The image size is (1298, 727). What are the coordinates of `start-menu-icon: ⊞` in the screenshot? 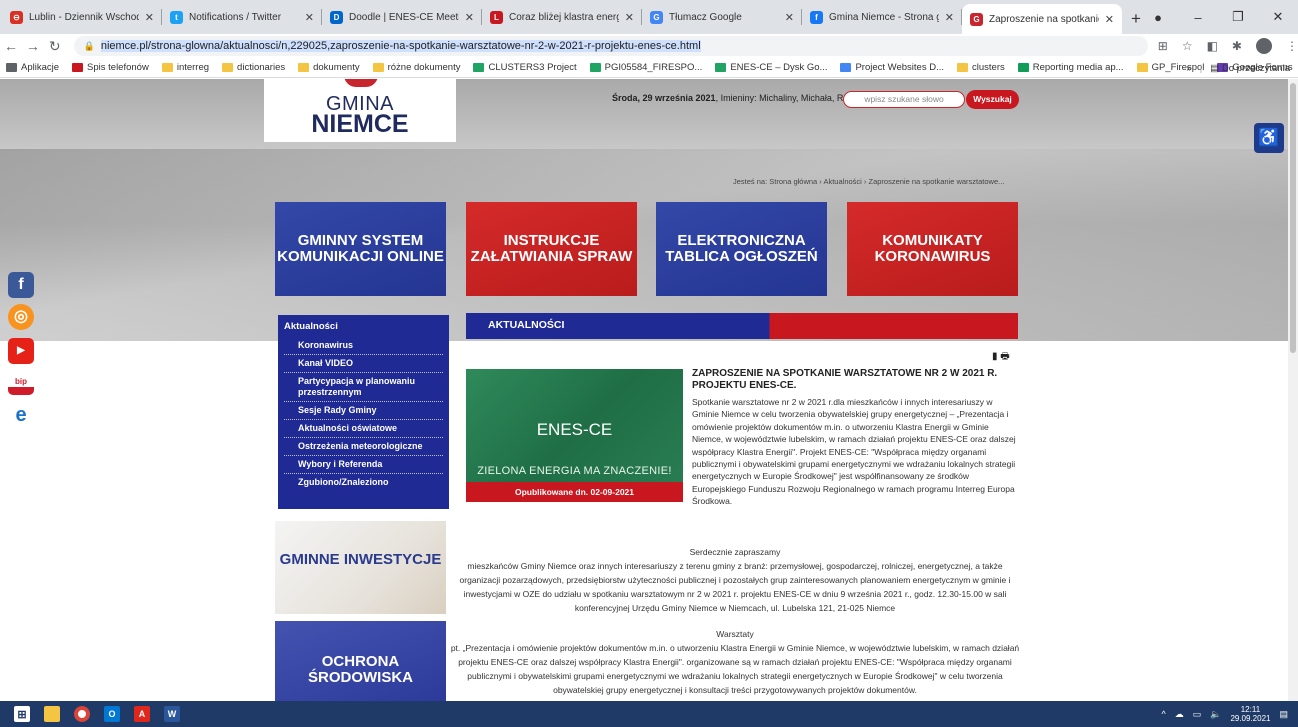 It's located at (22, 714).